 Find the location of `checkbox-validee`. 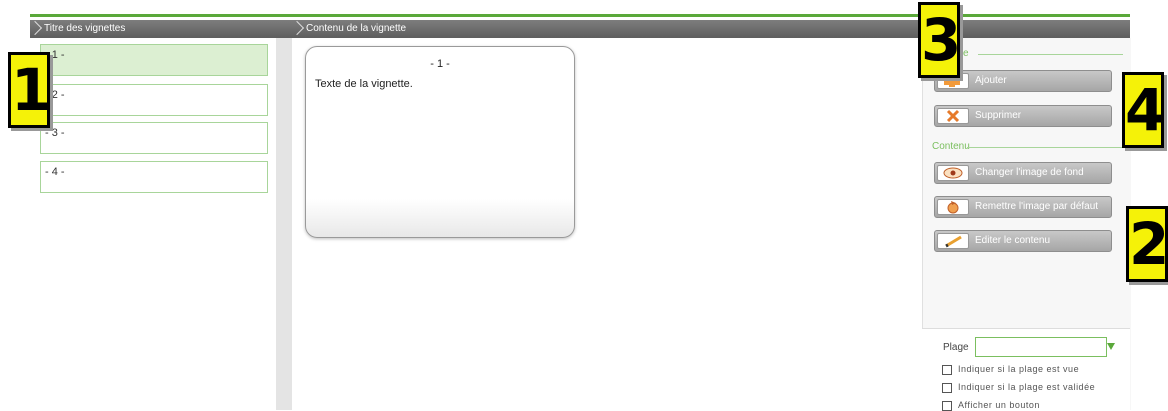

checkbox-validee is located at coordinates (947, 388).